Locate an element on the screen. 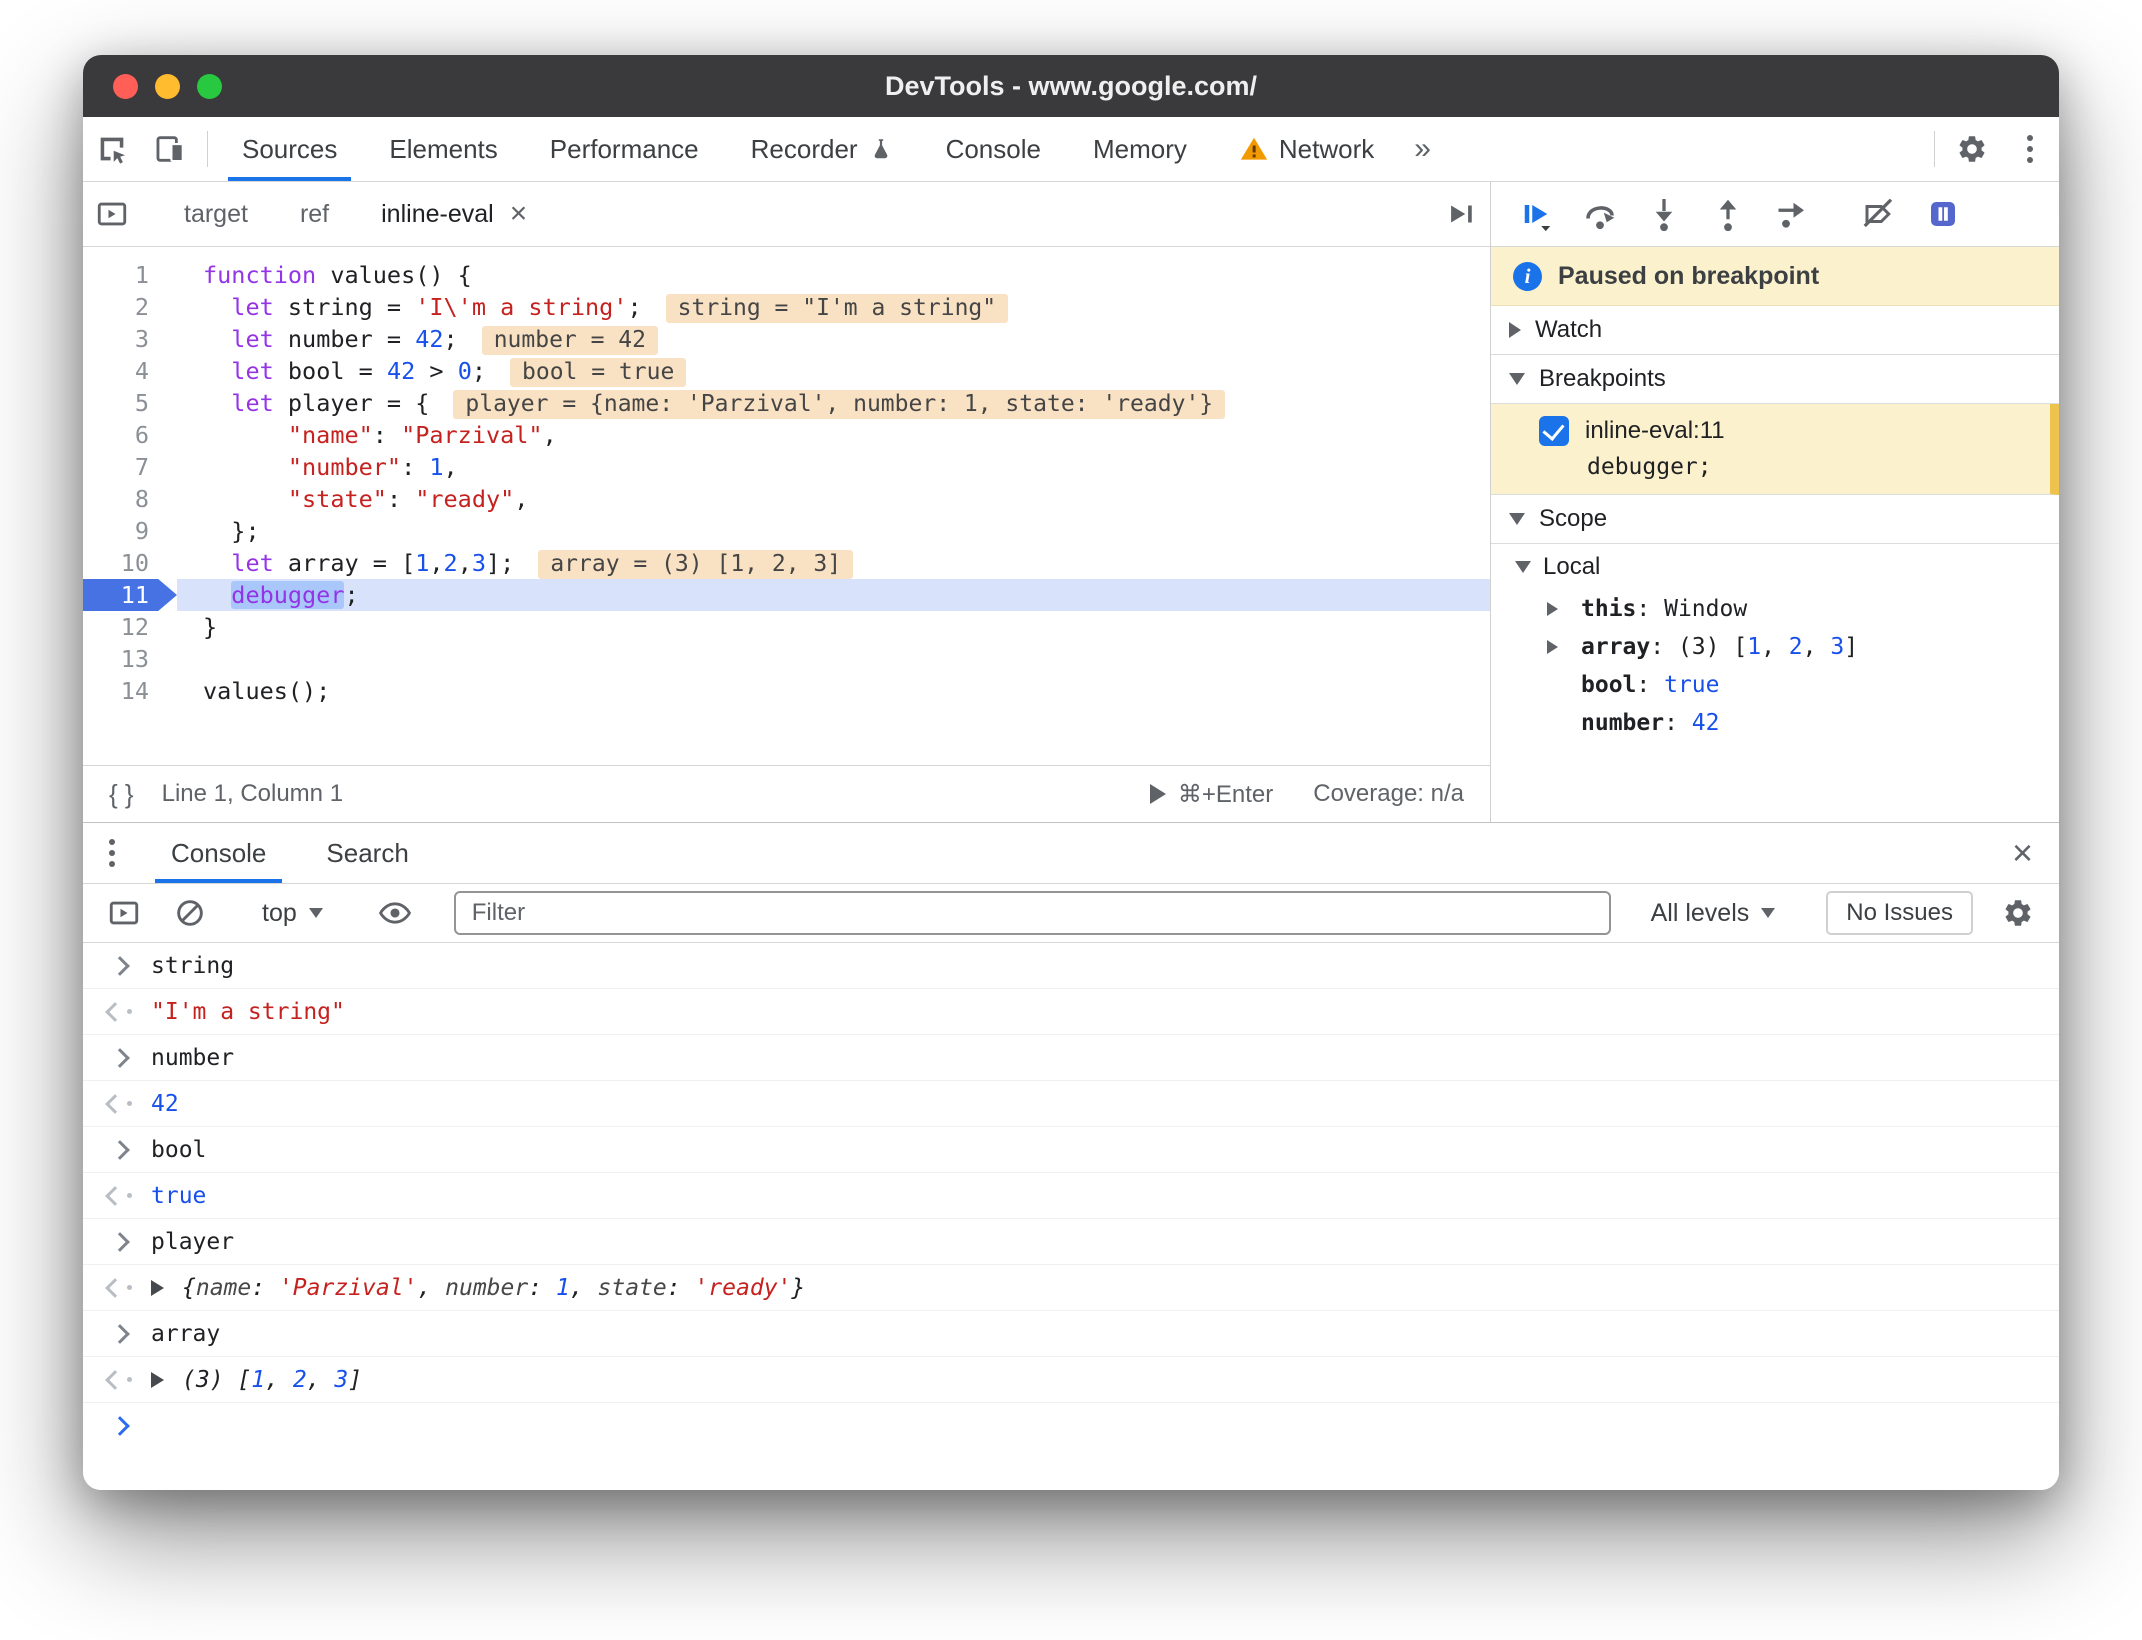  minimize-window-button is located at coordinates (167, 86).